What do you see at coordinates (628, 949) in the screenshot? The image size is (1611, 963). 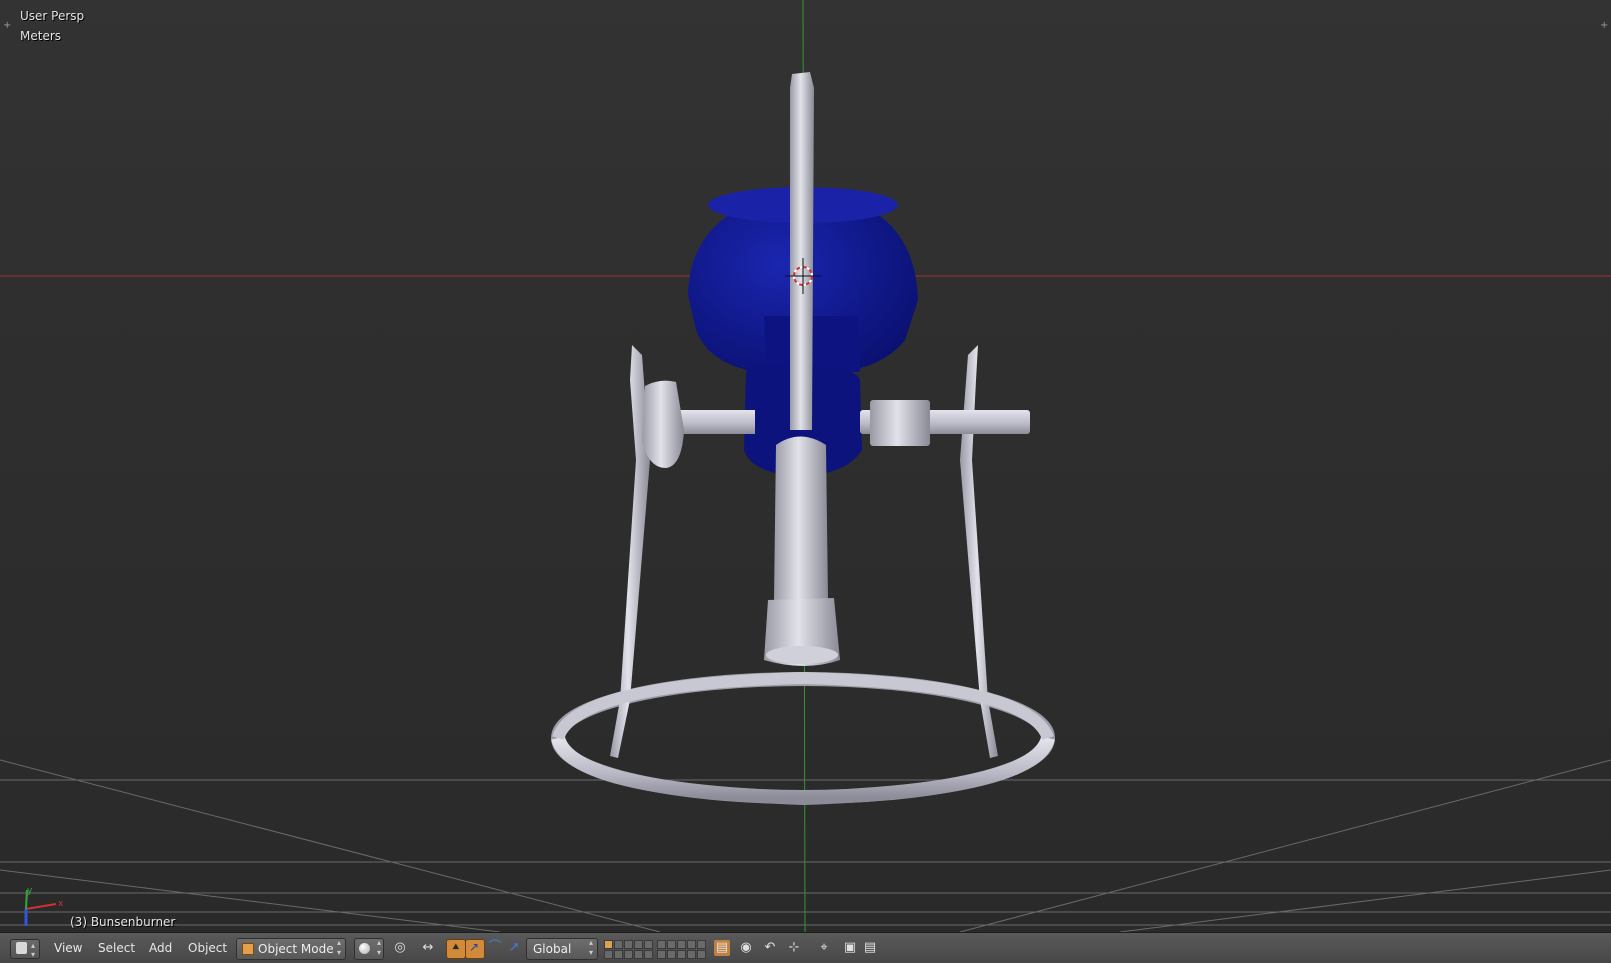 I see `layer-grid-a` at bounding box center [628, 949].